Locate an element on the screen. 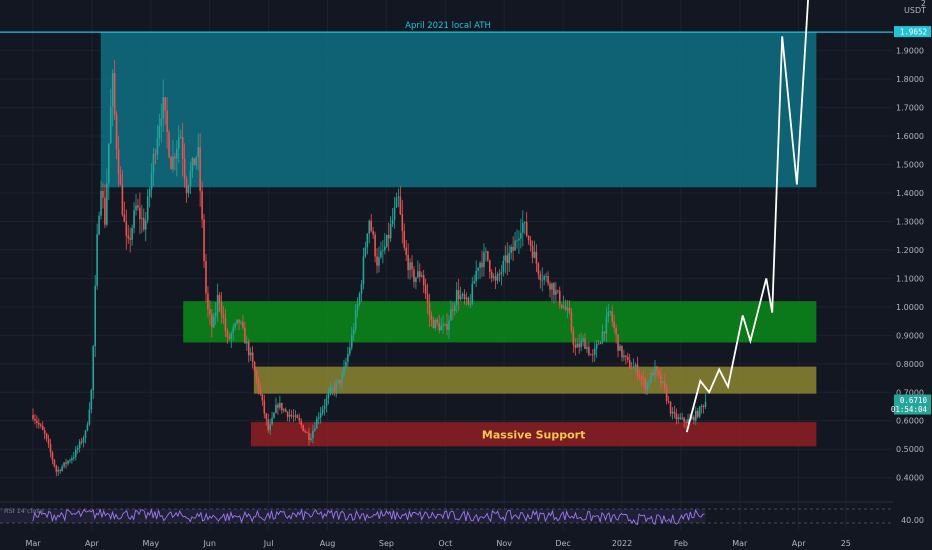  green-zone is located at coordinates (500, 322).